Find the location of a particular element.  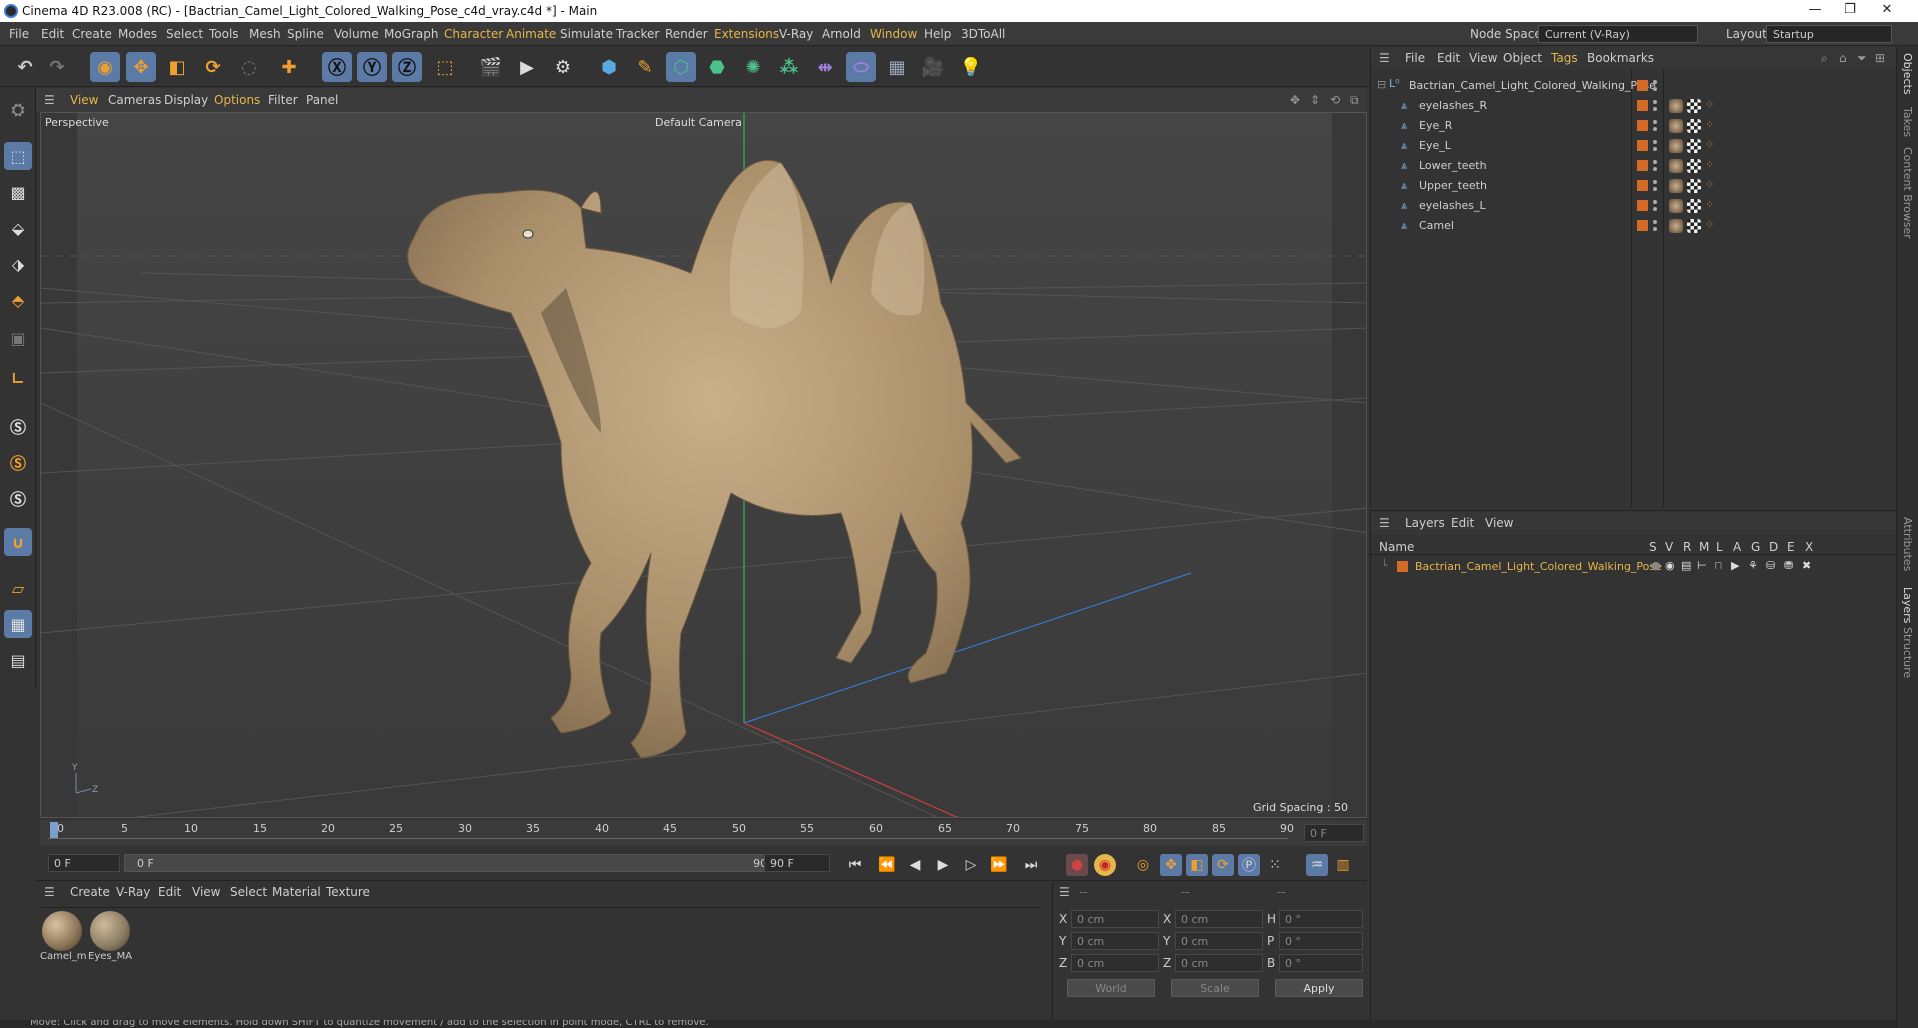

material-menu-view: View is located at coordinates (206, 892).